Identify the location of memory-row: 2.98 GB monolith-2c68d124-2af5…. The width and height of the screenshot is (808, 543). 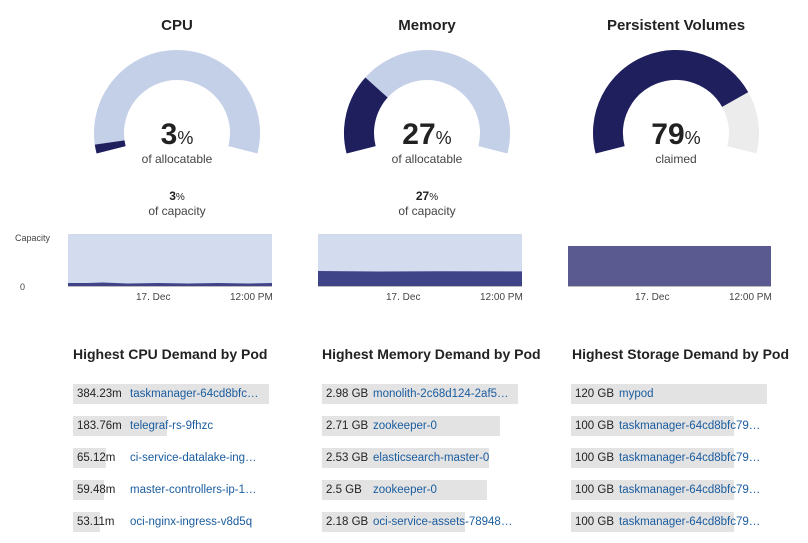
(422, 394).